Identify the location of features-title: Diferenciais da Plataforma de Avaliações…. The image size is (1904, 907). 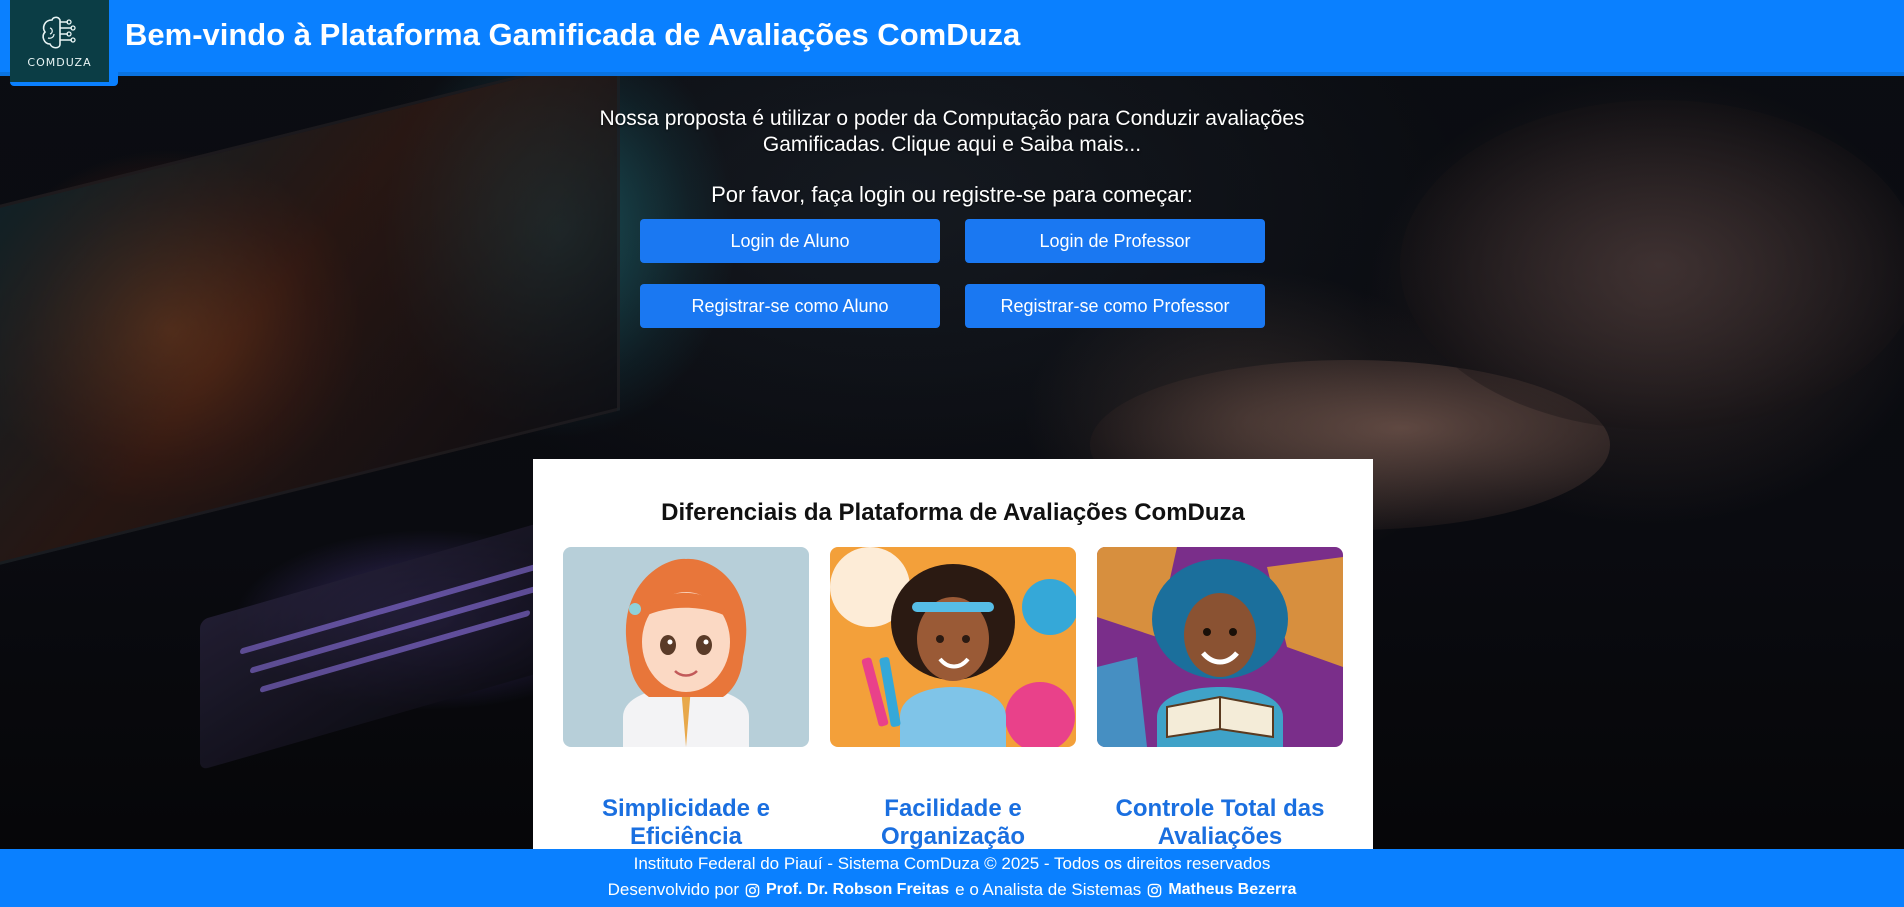
(953, 512).